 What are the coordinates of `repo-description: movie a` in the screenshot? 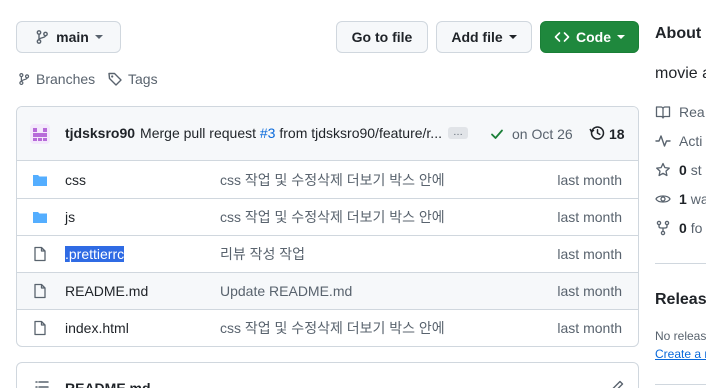 It's located at (680, 73).